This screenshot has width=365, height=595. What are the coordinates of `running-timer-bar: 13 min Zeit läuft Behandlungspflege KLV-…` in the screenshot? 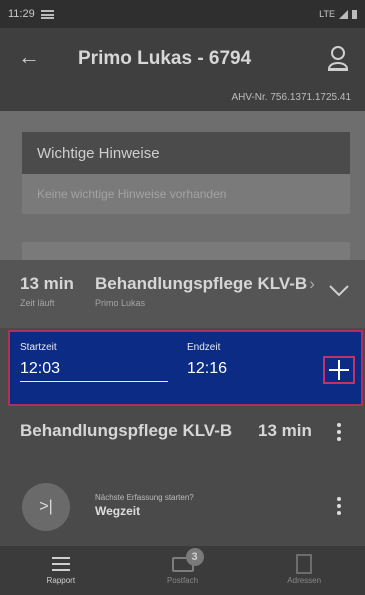 It's located at (182, 294).